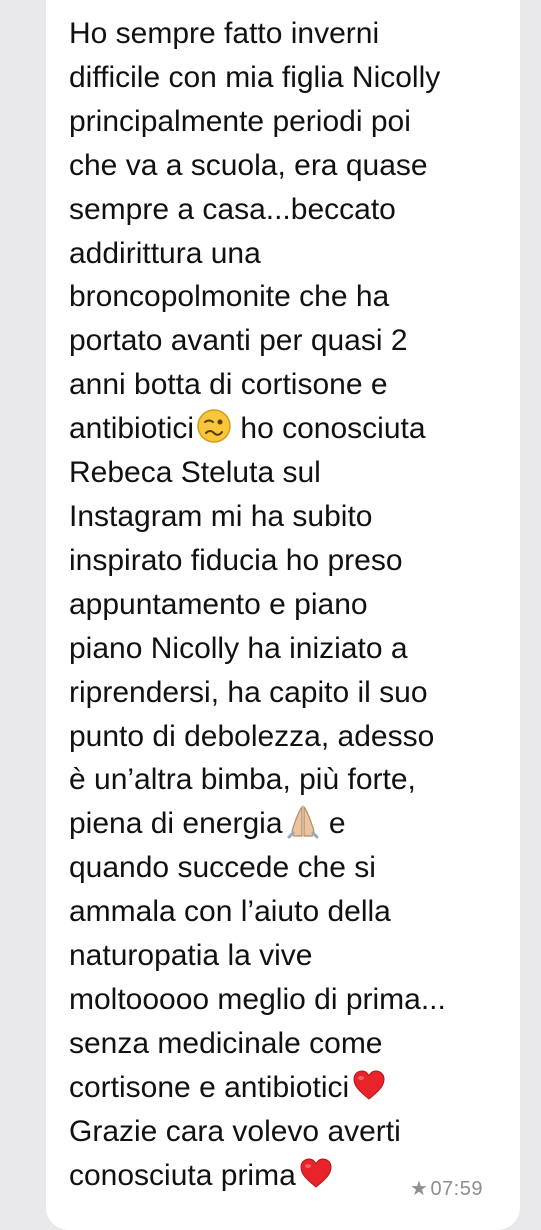 The height and width of the screenshot is (1230, 541). Describe the element at coordinates (165, 253) in the screenshot. I see `message-line: addirittura una` at that location.